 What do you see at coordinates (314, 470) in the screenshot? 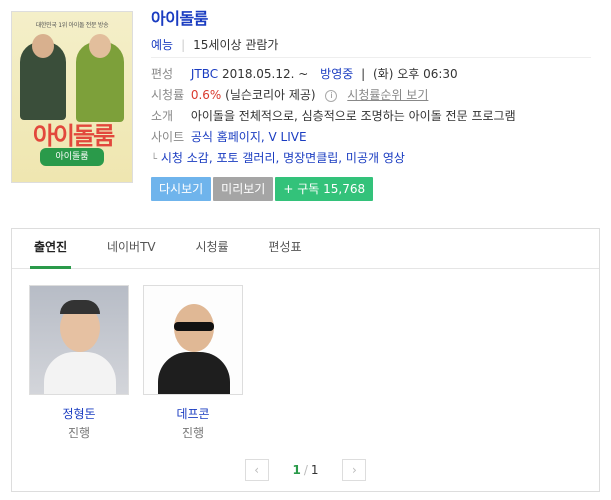
I see `total-pages: 1` at bounding box center [314, 470].